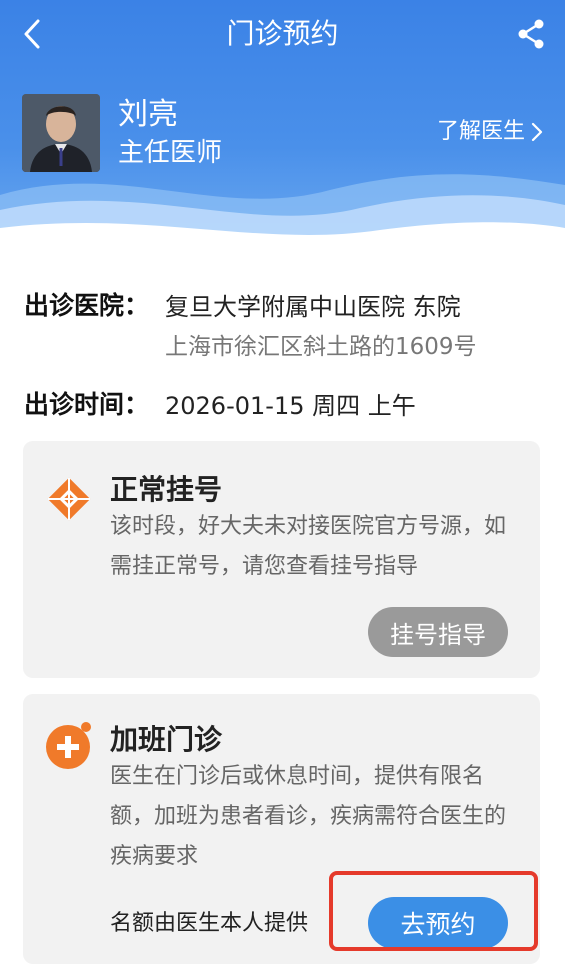 This screenshot has width=565, height=964. I want to click on extra-clinic-description: 医生在门诊后或休息时间，提供有限名额，加班为患者看诊，疾病需符合医生的疾病要求, so click(308, 816).